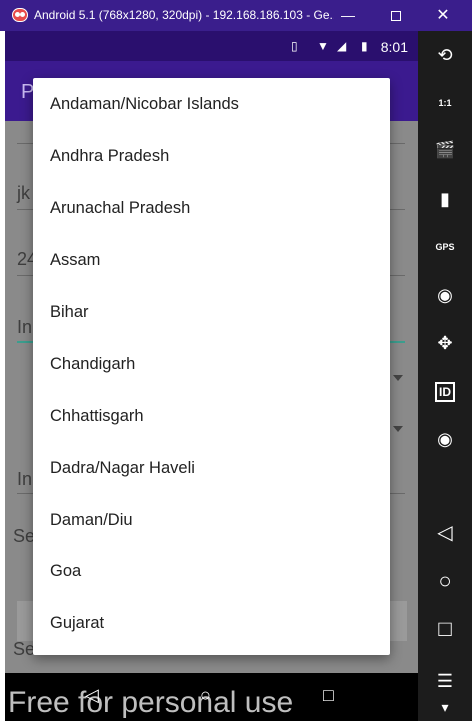 This screenshot has width=472, height=721. Describe the element at coordinates (445, 533) in the screenshot. I see `back-button: ◁` at that location.